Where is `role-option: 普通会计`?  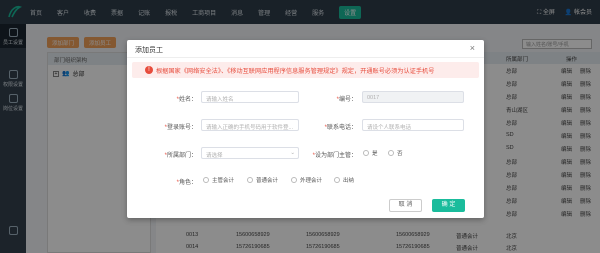 role-option: 普通会计 is located at coordinates (262, 180).